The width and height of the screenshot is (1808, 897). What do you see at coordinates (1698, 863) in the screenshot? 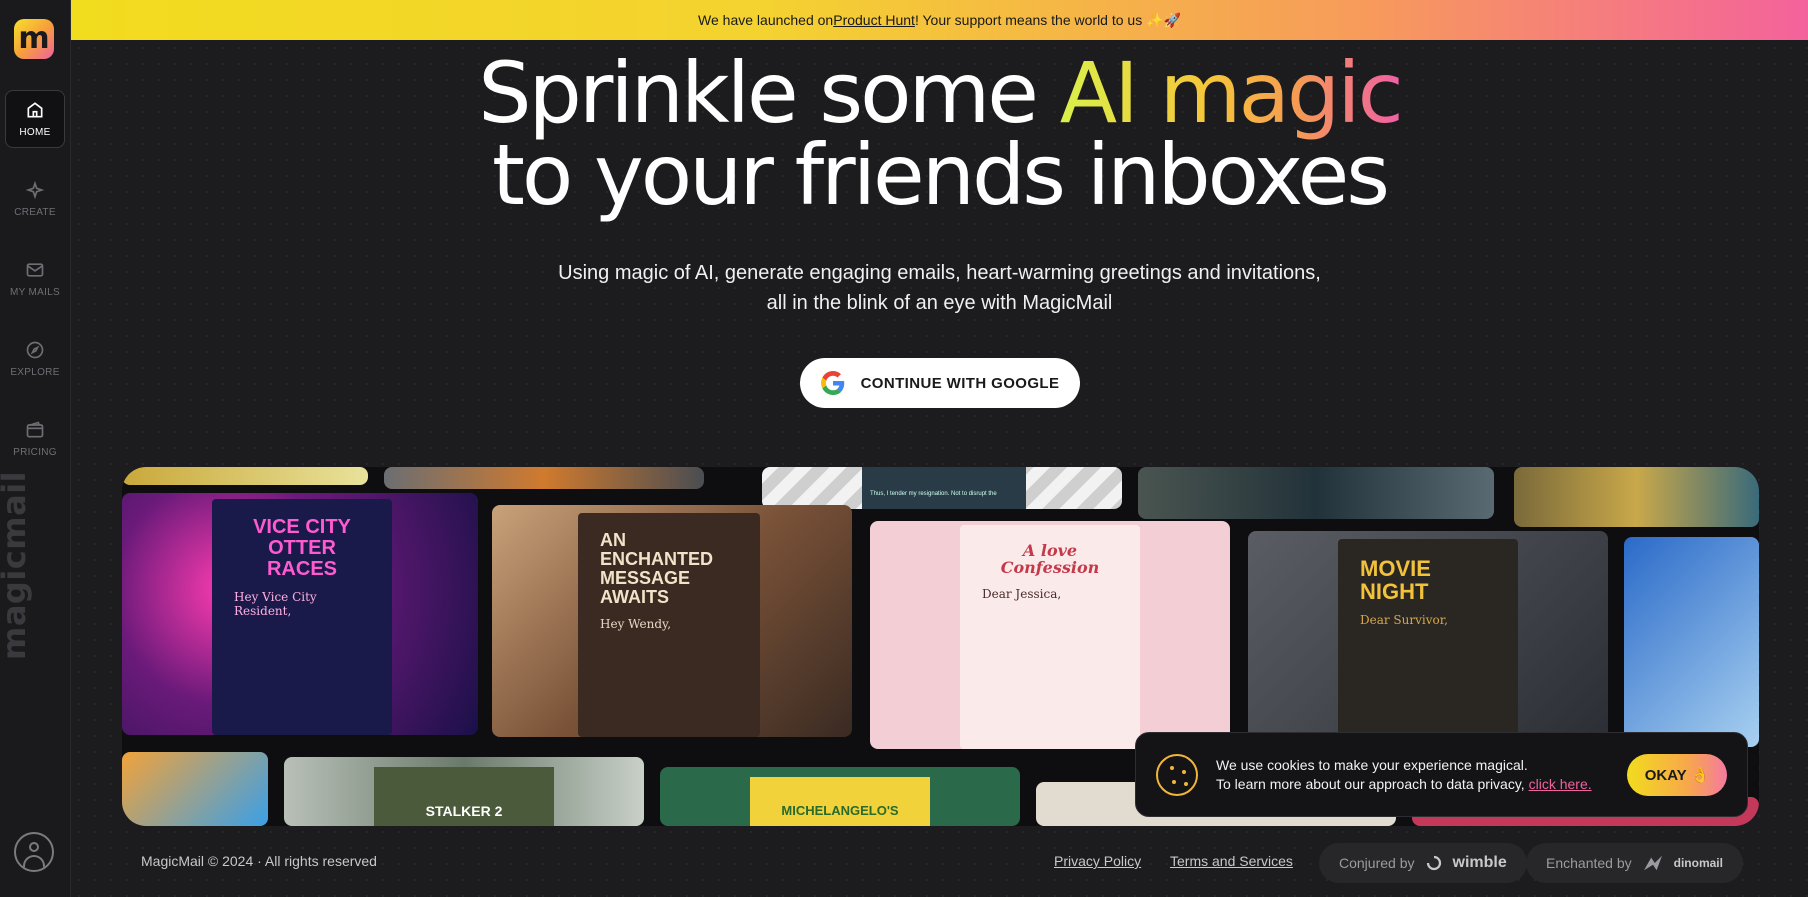
I see `enchanted-brand: dinomail` at bounding box center [1698, 863].